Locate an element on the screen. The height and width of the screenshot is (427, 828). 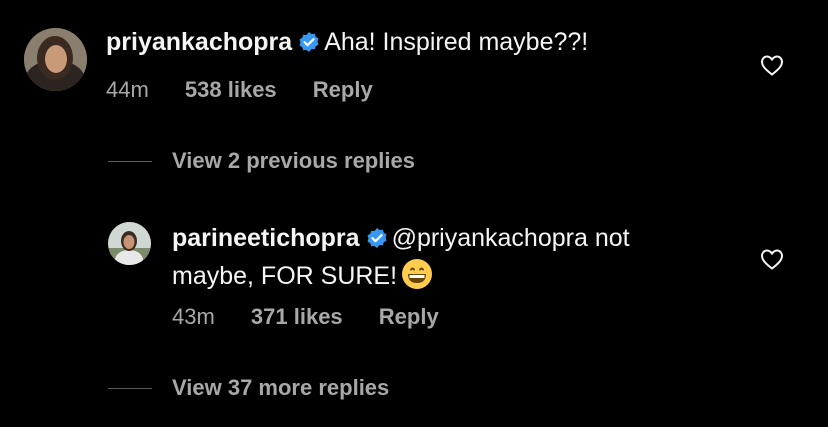
view-previous-replies: View 2 previous replies is located at coordinates (261, 161).